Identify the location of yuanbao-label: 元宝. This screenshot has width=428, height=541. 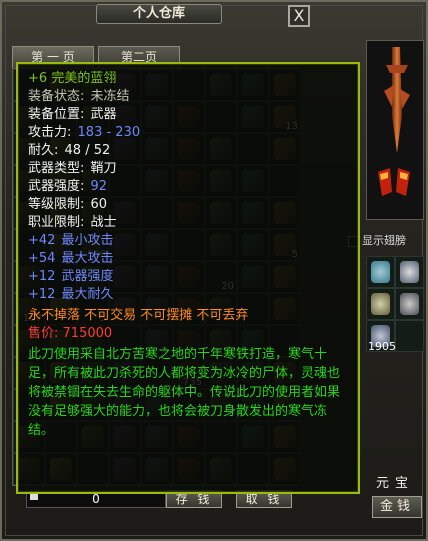
(395, 483).